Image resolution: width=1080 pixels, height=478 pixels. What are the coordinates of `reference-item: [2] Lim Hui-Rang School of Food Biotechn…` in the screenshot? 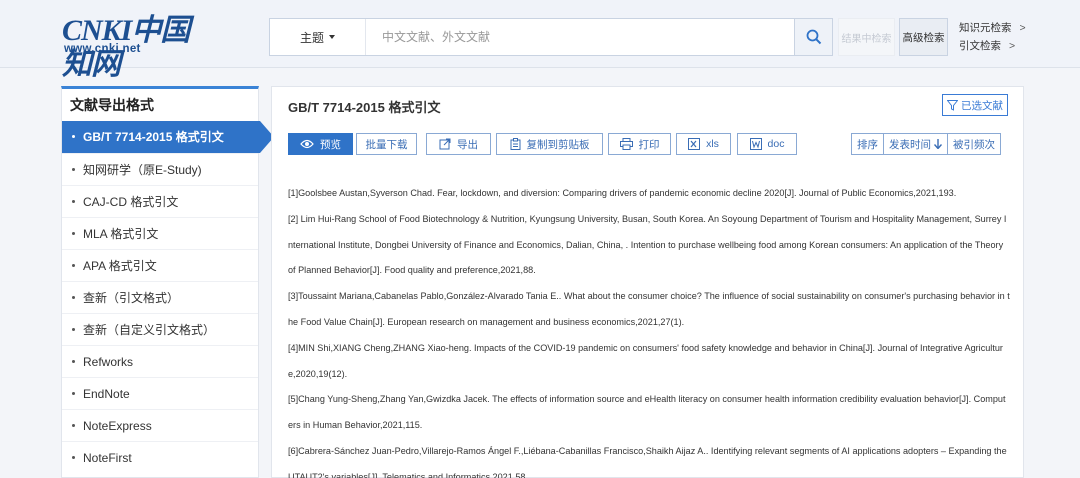 It's located at (647, 244).